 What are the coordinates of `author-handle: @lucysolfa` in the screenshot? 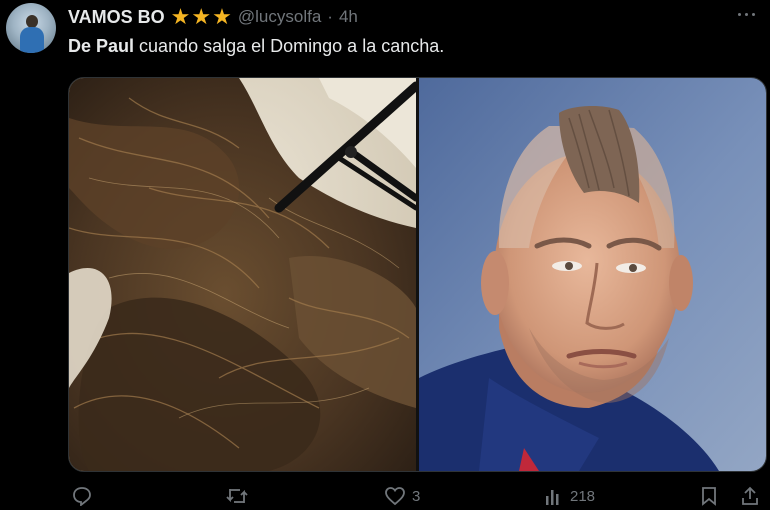 It's located at (279, 17).